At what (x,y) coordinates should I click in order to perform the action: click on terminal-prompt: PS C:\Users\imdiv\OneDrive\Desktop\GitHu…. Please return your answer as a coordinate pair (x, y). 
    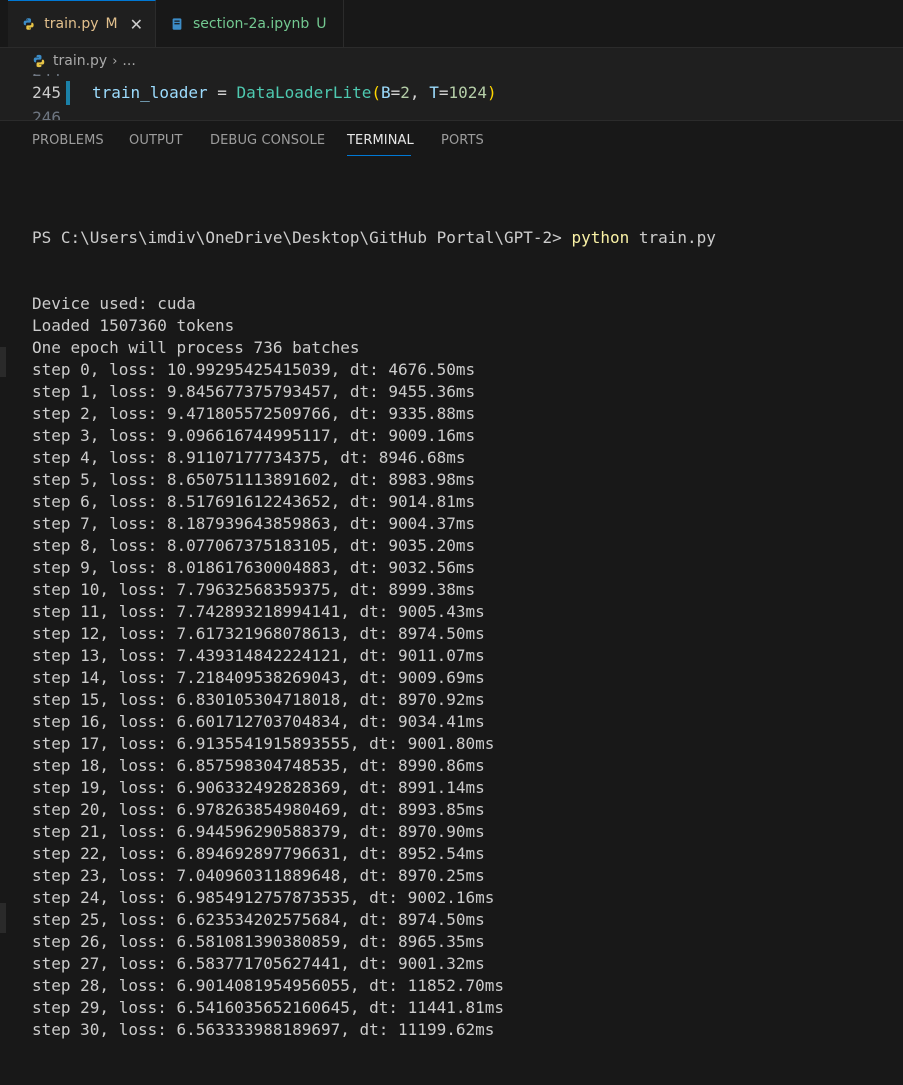
    Looking at the image, I should click on (302, 237).